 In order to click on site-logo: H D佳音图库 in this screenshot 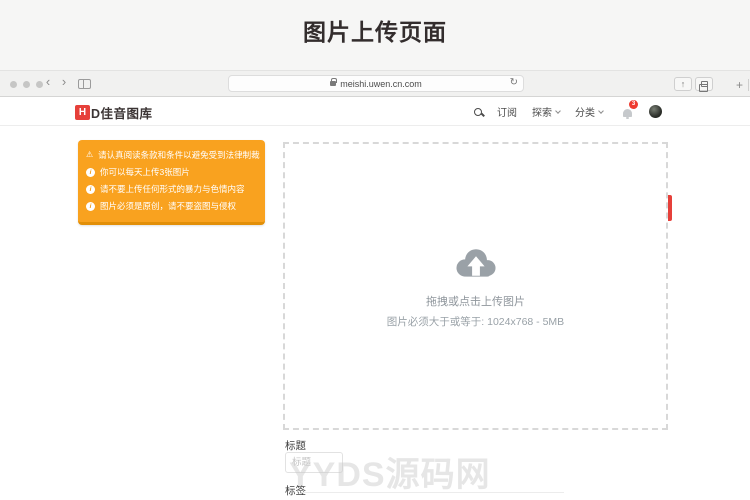, I will do `click(114, 112)`.